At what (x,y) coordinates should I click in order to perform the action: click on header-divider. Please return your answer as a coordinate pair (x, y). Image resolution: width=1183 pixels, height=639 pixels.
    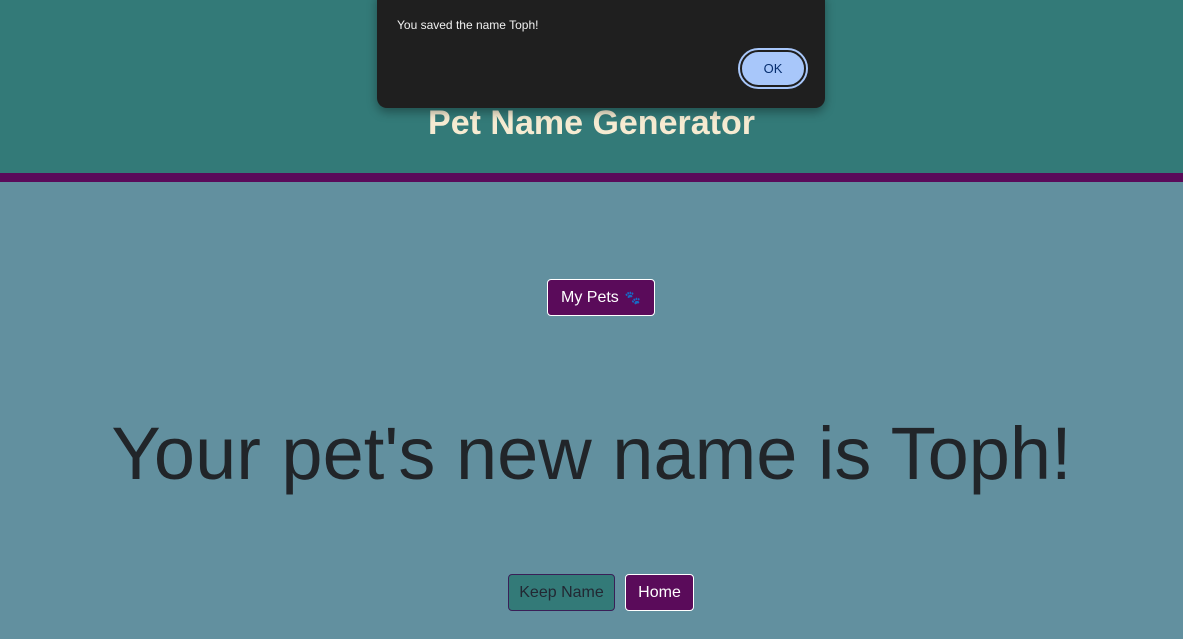
    Looking at the image, I should click on (591, 177).